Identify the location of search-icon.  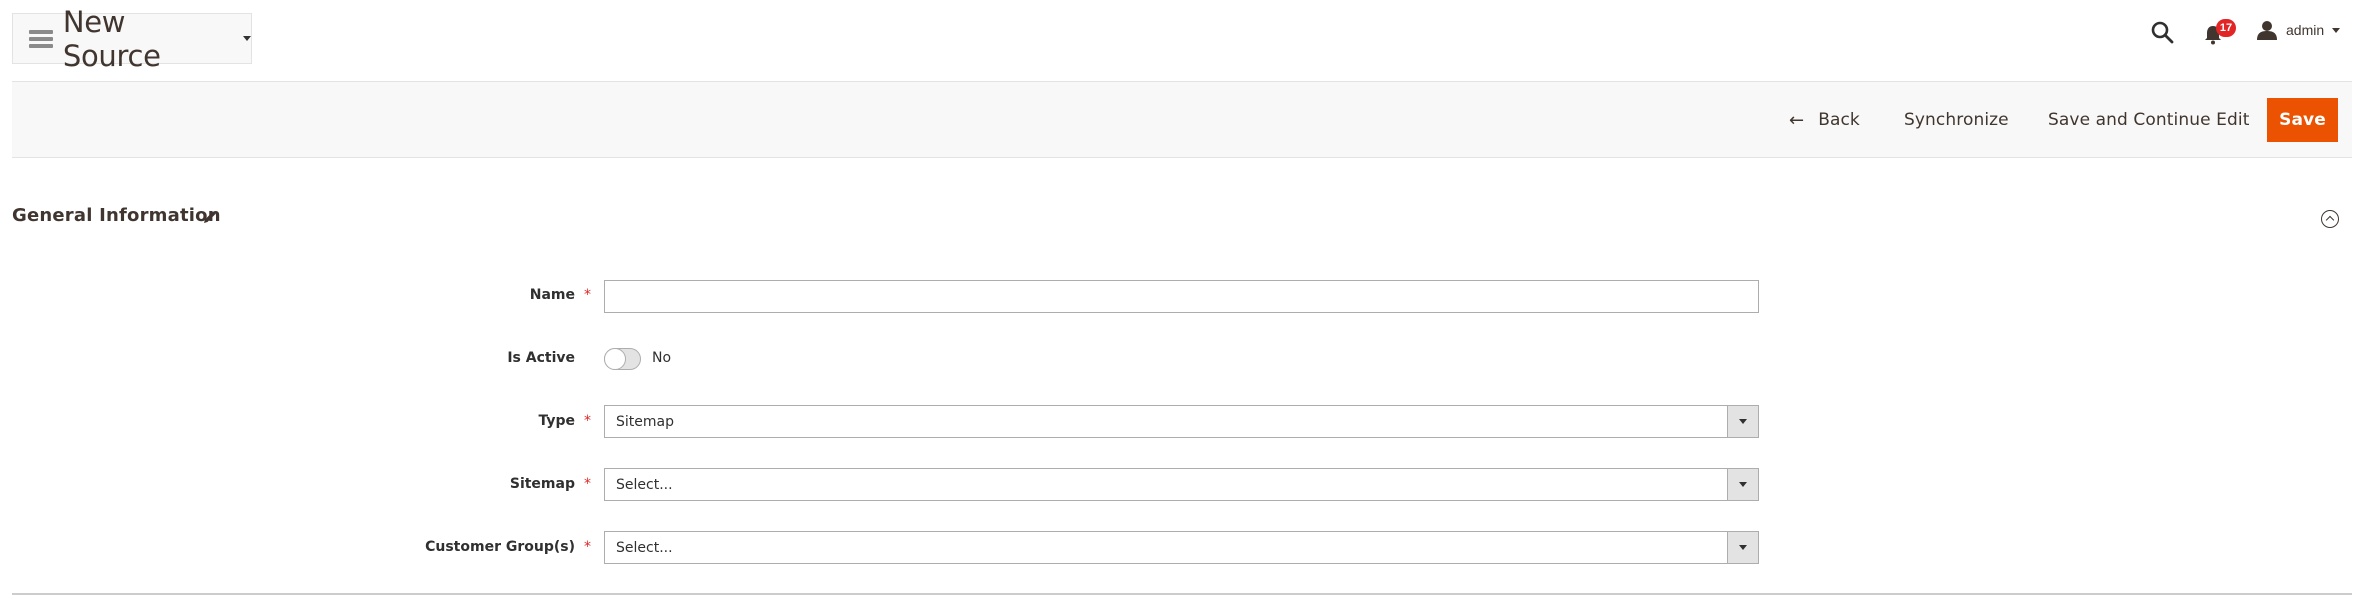
(2162, 32).